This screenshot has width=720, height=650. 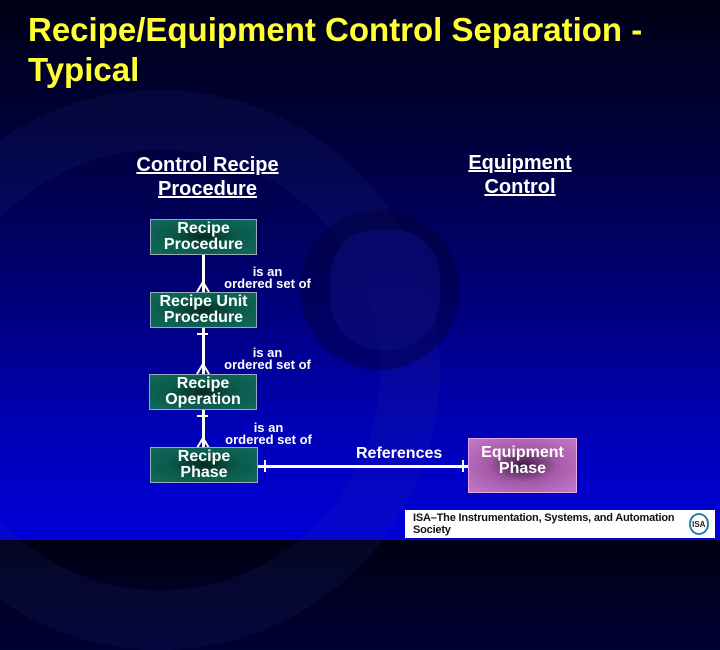 What do you see at coordinates (203, 399) in the screenshot?
I see `box-label: Operation` at bounding box center [203, 399].